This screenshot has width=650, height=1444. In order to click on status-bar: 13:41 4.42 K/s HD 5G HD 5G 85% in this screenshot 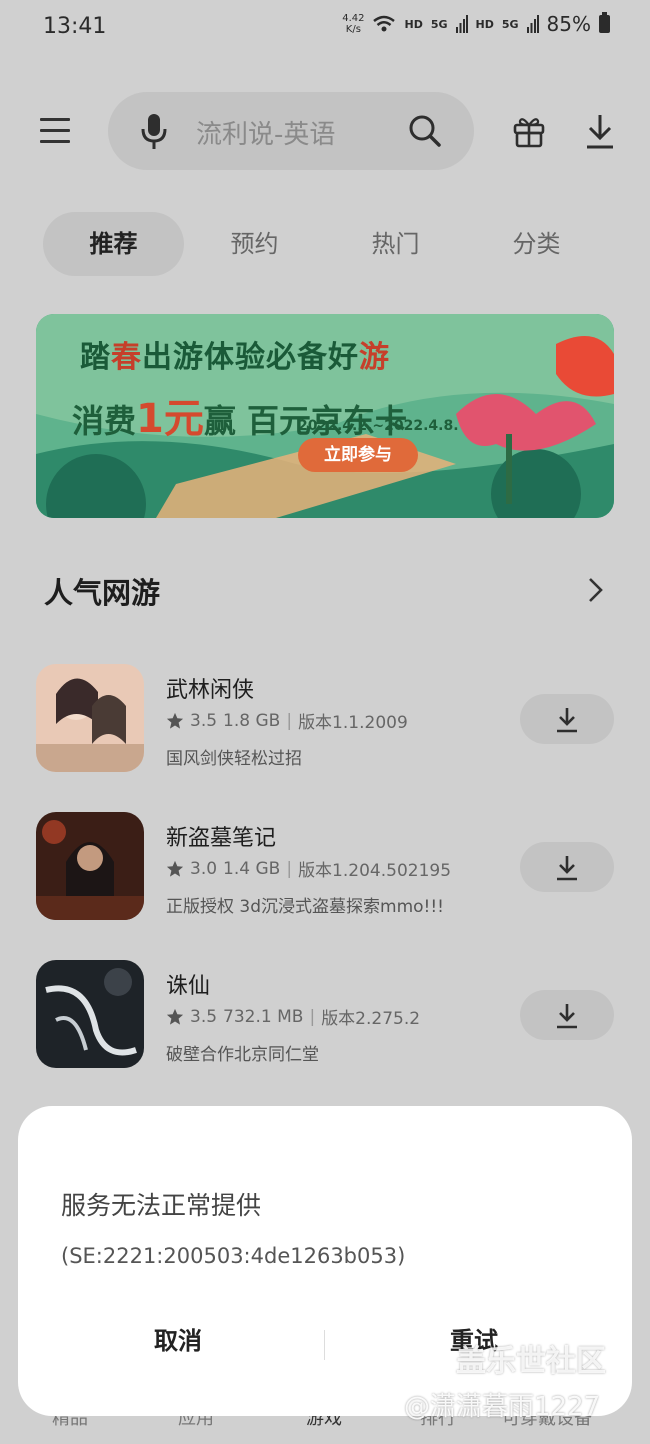, I will do `click(325, 28)`.